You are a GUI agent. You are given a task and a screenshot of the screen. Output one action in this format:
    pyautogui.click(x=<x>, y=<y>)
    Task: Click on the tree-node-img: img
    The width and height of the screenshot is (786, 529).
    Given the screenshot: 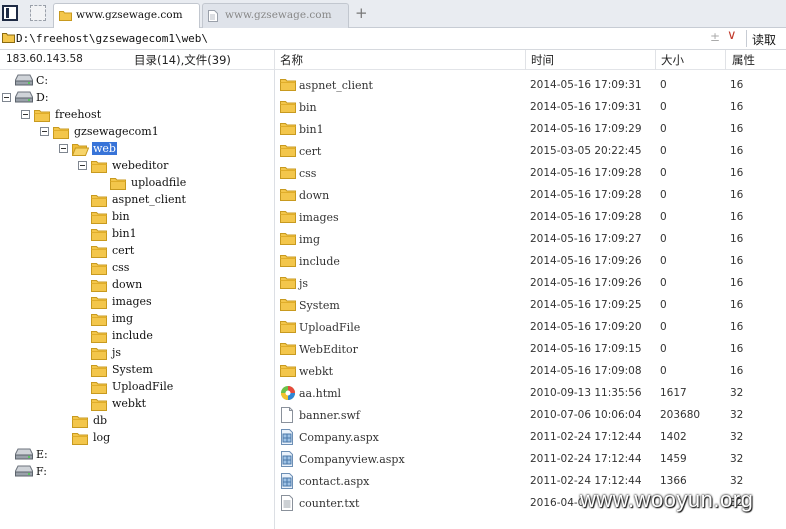 What is the action you would take?
    pyautogui.click(x=137, y=319)
    